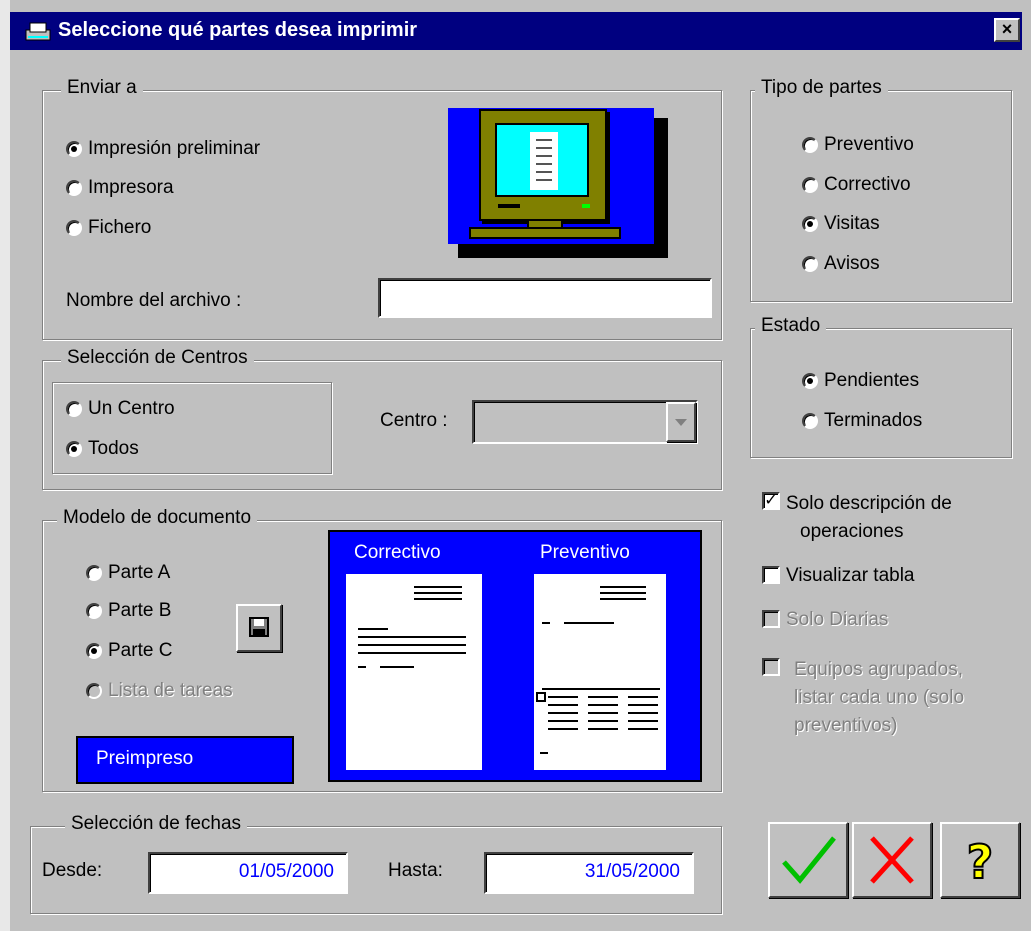 Image resolution: width=1031 pixels, height=931 pixels. Describe the element at coordinates (145, 758) in the screenshot. I see `preimpreso-label: Preimpreso` at that location.